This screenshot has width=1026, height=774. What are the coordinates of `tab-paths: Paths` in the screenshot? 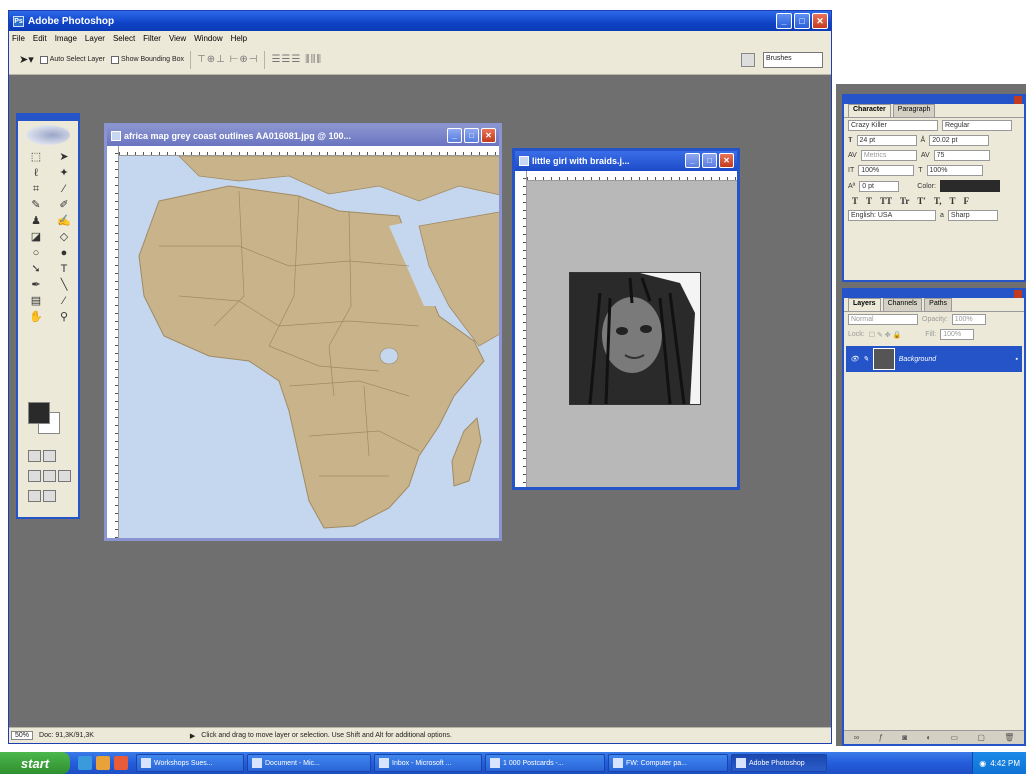 It's located at (938, 304).